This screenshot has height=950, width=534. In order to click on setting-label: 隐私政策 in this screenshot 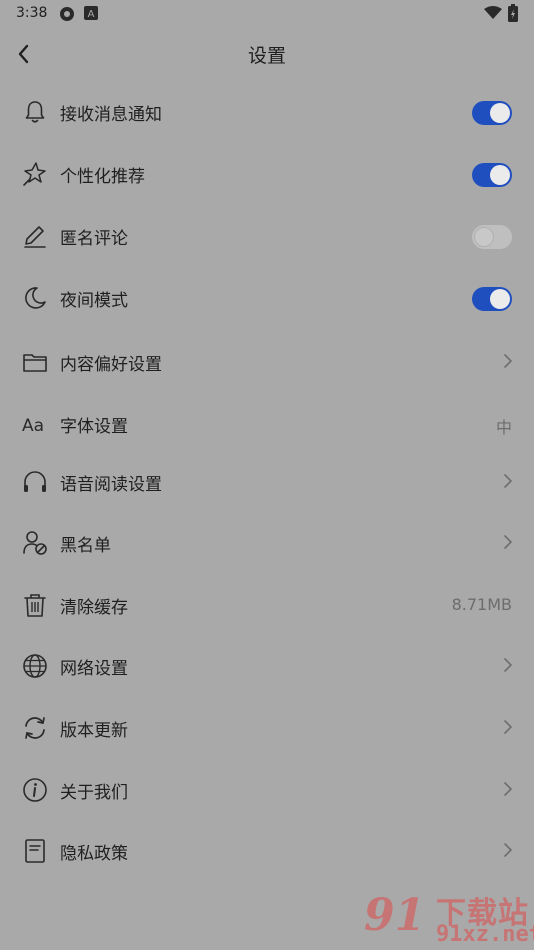, I will do `click(94, 854)`.